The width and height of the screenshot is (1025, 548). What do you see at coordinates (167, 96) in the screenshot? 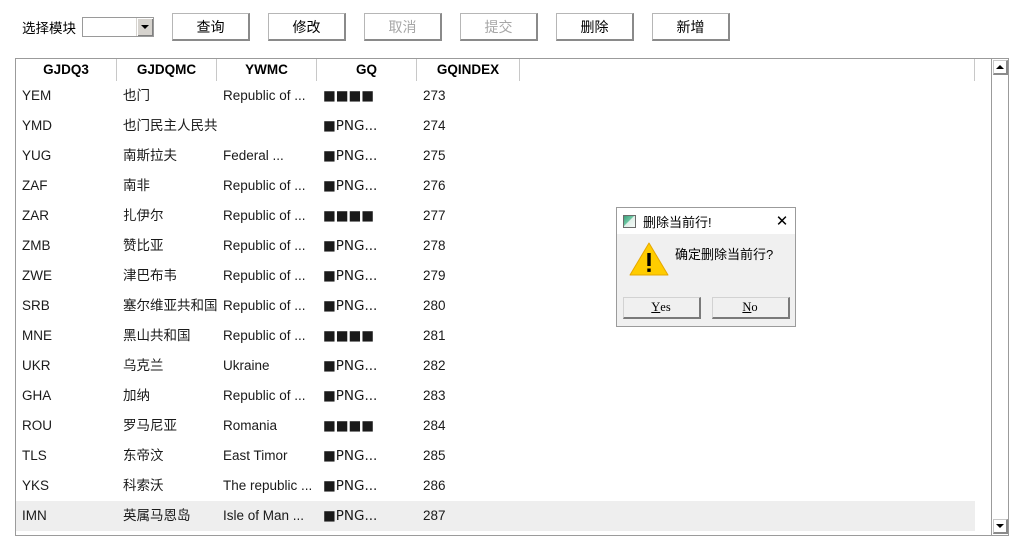
I see `cell-gjdqmc: 也门` at bounding box center [167, 96].